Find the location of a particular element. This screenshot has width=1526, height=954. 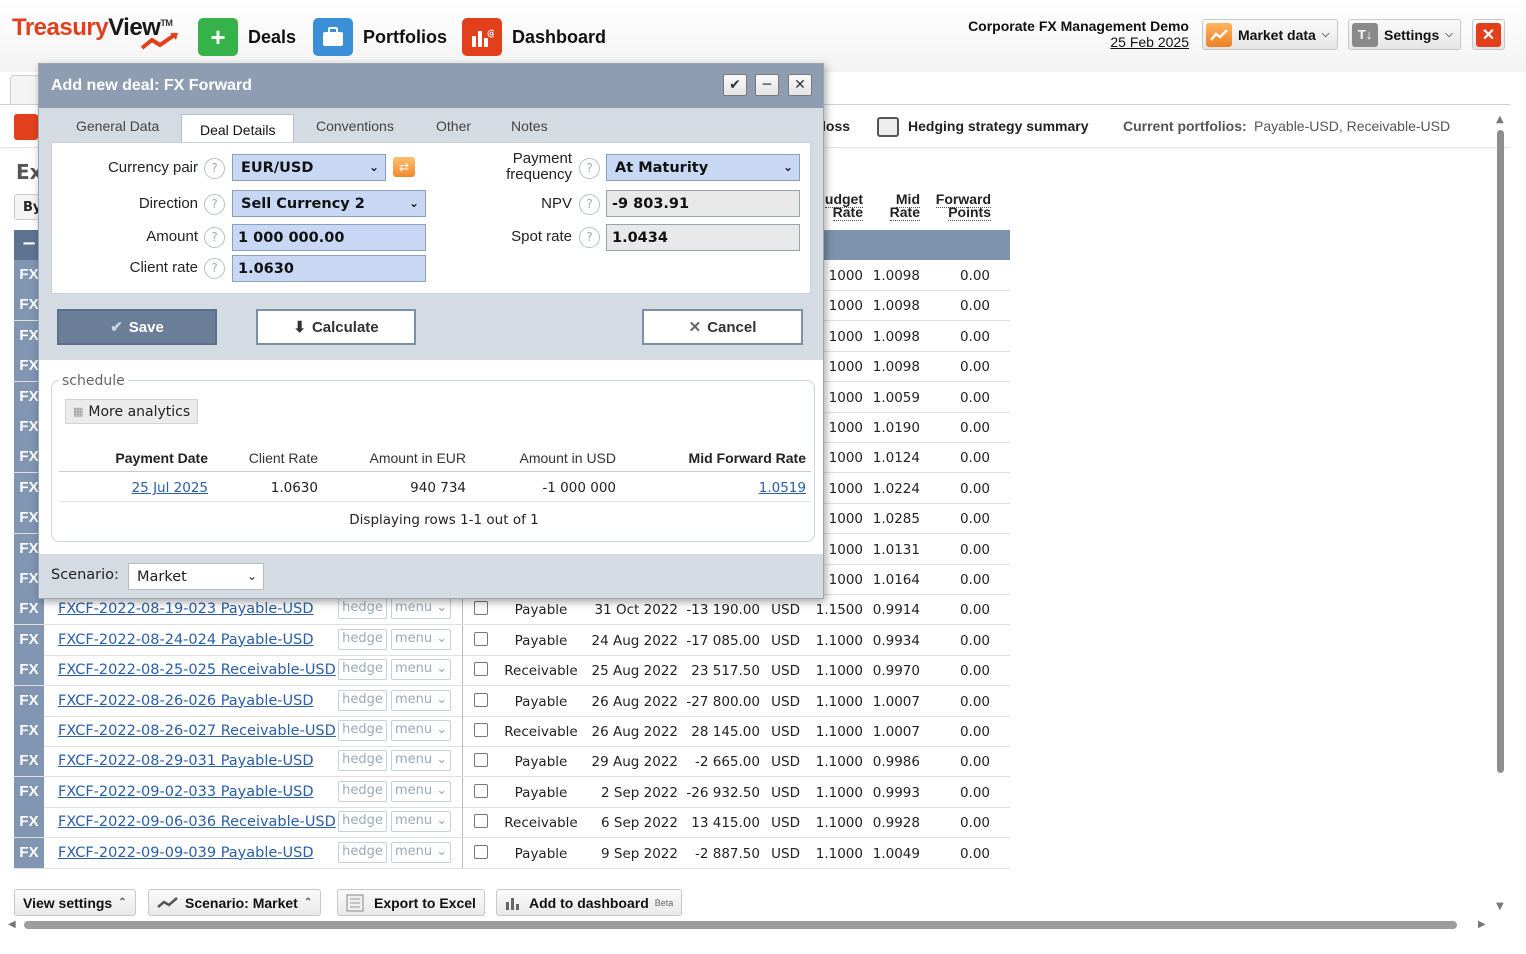

budget-rate-cell: 1.1500 is located at coordinates (839, 610).